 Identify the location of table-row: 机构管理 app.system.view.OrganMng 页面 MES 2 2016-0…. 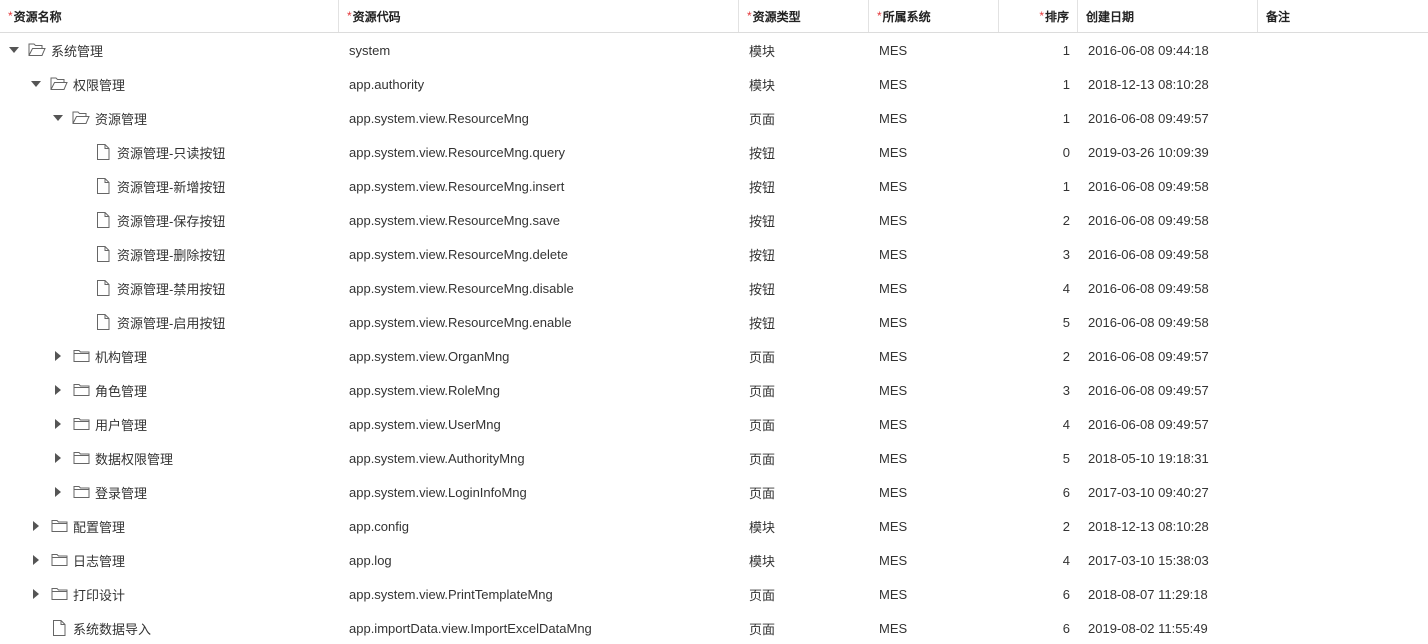
(714, 356).